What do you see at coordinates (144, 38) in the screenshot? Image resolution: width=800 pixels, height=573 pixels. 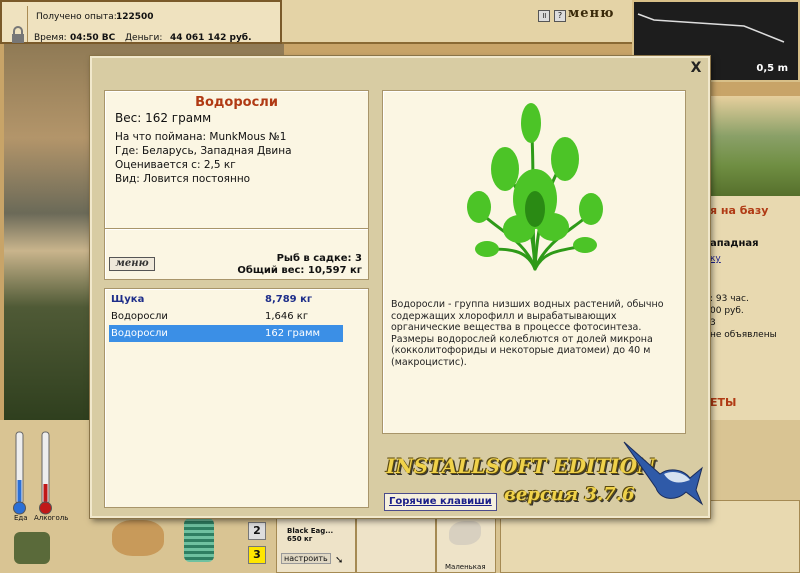 I see `money-label: Деньги:` at bounding box center [144, 38].